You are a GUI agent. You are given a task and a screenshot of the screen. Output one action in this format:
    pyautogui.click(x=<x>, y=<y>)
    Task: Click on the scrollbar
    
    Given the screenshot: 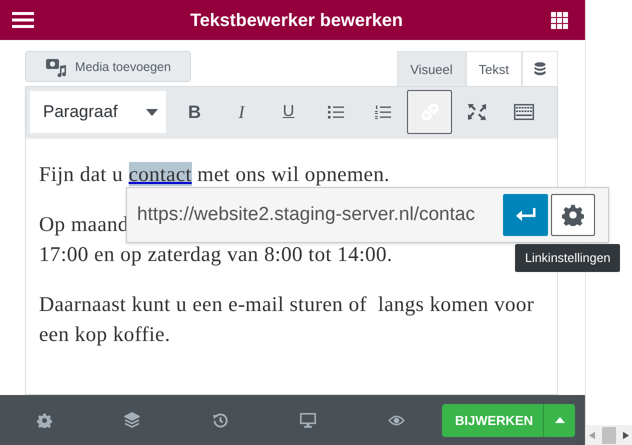 What is the action you would take?
    pyautogui.click(x=609, y=435)
    